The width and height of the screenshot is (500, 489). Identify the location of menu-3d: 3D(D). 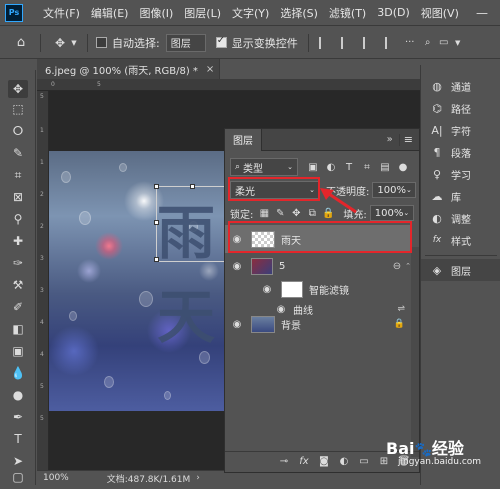
(393, 12).